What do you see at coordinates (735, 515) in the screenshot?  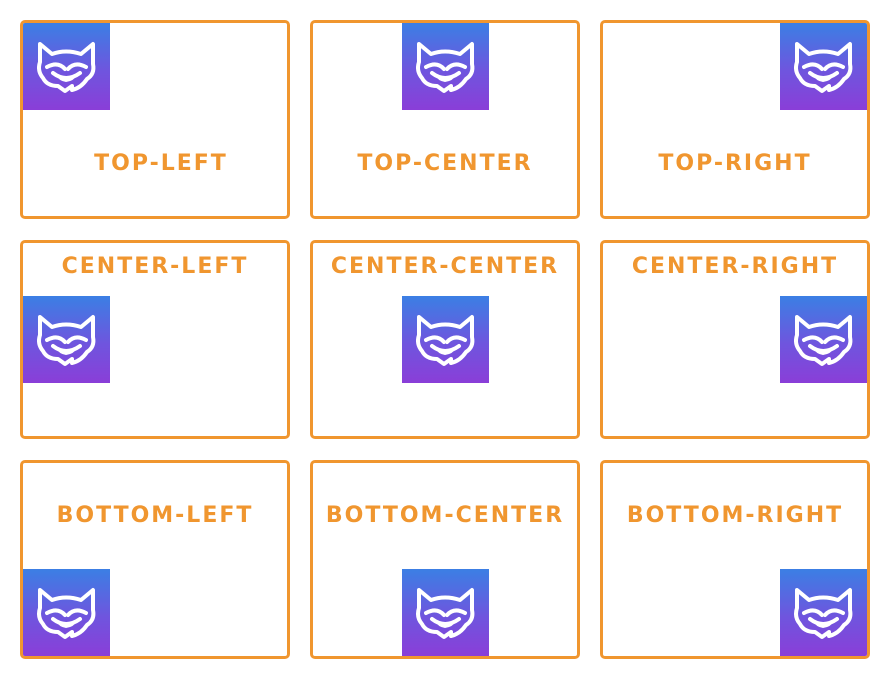 I see `card-label: BOTTOM-RIGHT` at bounding box center [735, 515].